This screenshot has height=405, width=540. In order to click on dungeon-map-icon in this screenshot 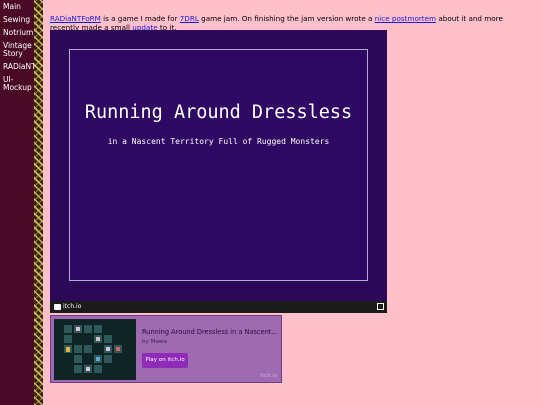, I will do `click(95, 349)`.